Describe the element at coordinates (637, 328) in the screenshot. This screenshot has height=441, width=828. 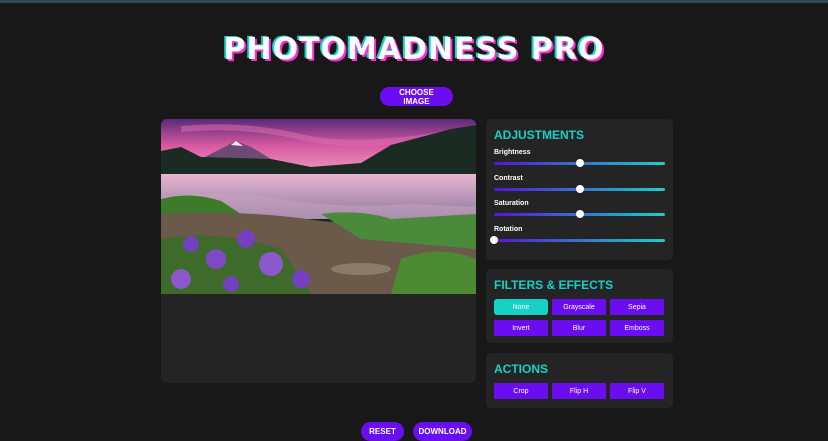
I see `filter-emboss-button: Emboss` at that location.